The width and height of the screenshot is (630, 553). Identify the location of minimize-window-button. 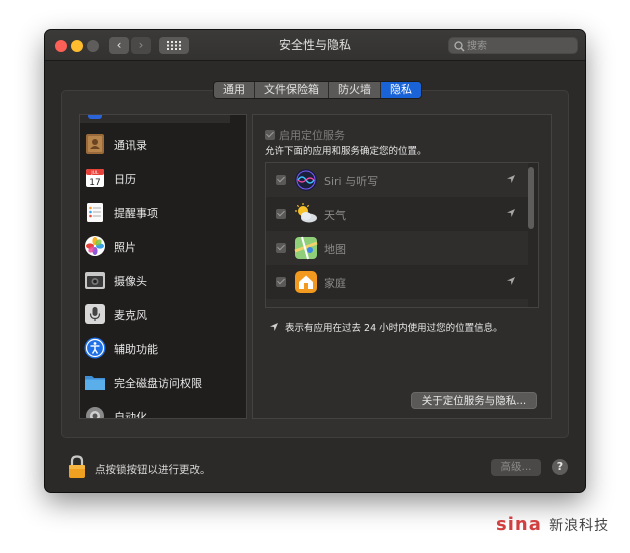
(77, 46).